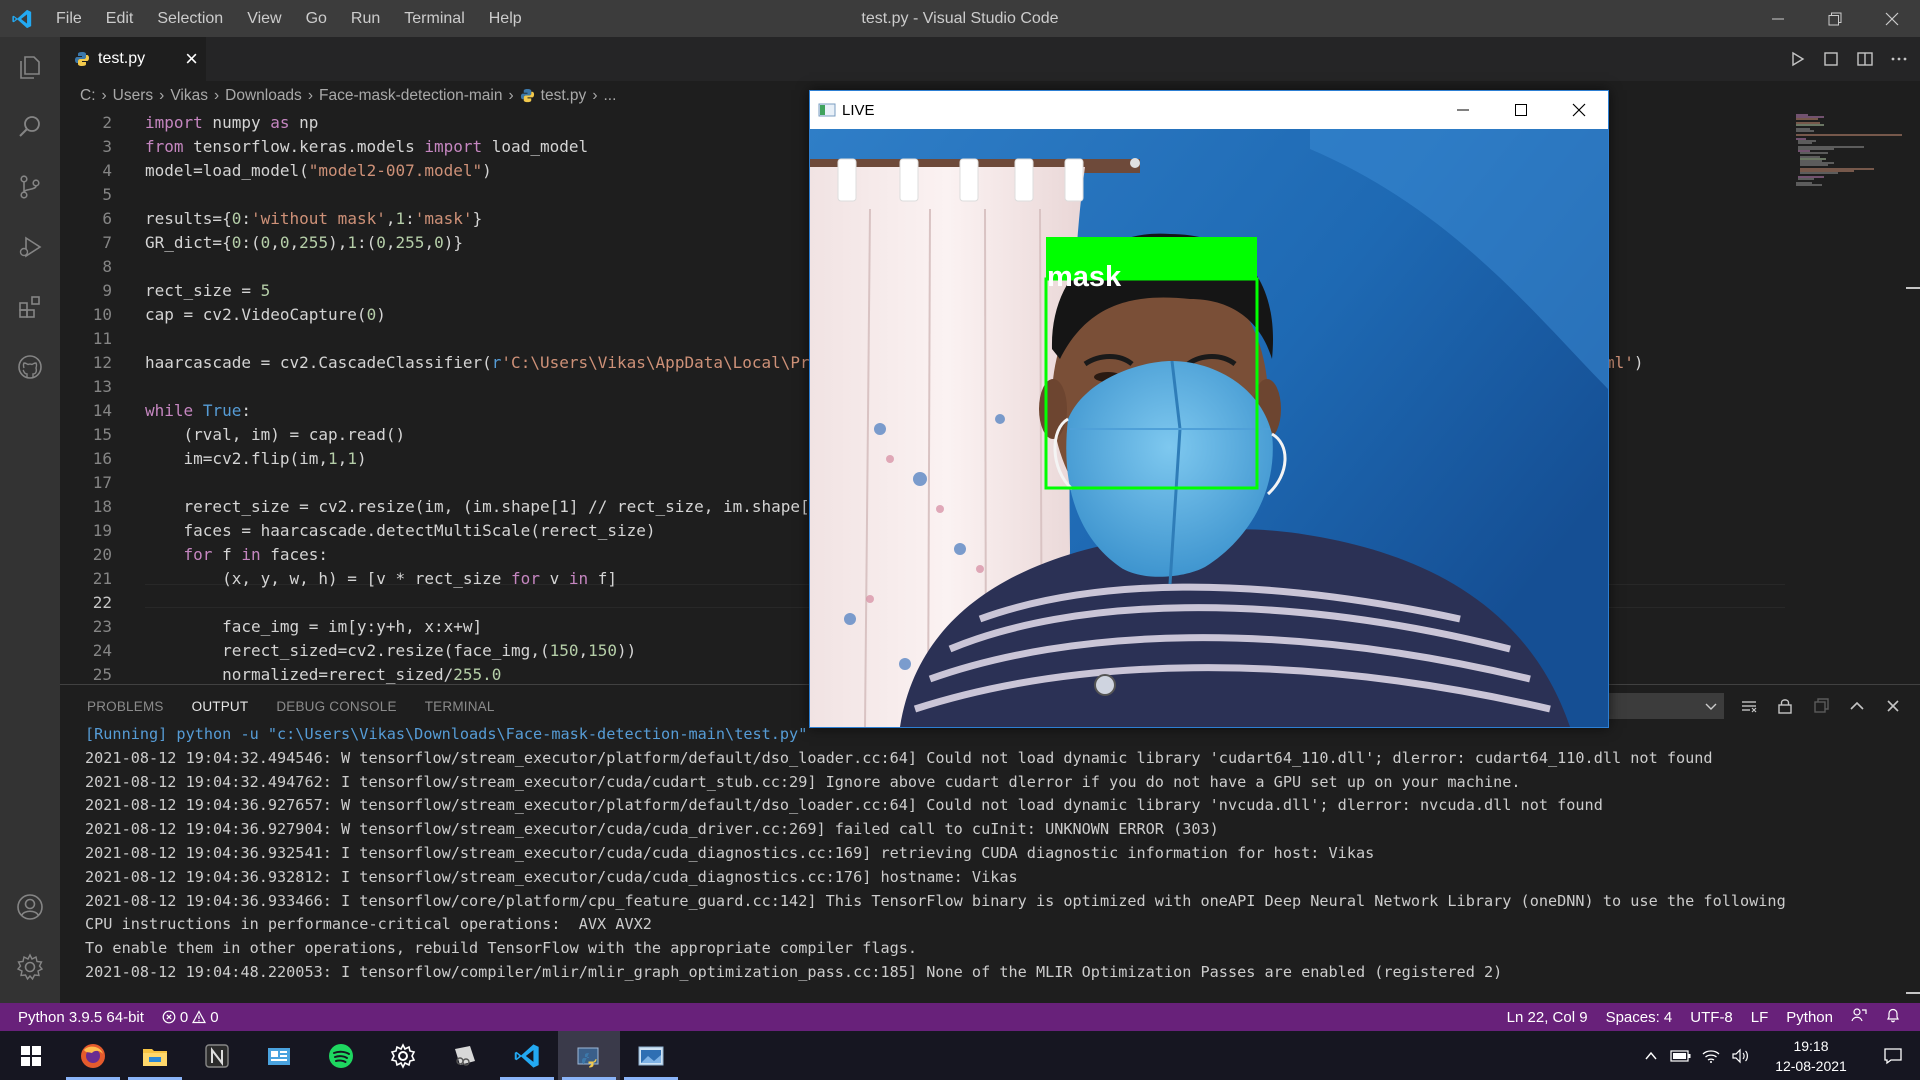 The image size is (1920, 1080). I want to click on line-number: 18, so click(102, 506).